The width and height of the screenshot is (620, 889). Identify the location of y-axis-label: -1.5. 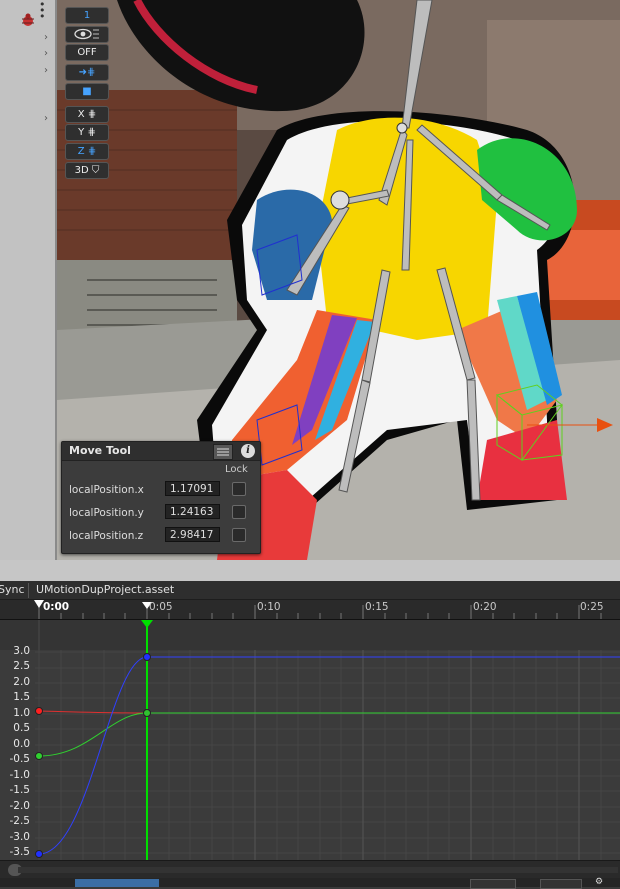
(20, 790).